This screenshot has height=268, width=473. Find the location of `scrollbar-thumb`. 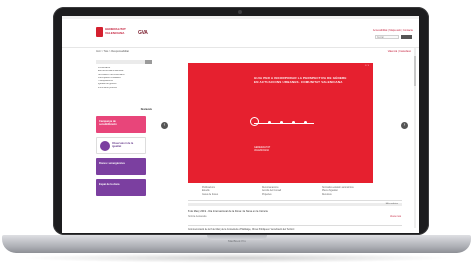

scrollbar-thumb is located at coordinates (415, 71).